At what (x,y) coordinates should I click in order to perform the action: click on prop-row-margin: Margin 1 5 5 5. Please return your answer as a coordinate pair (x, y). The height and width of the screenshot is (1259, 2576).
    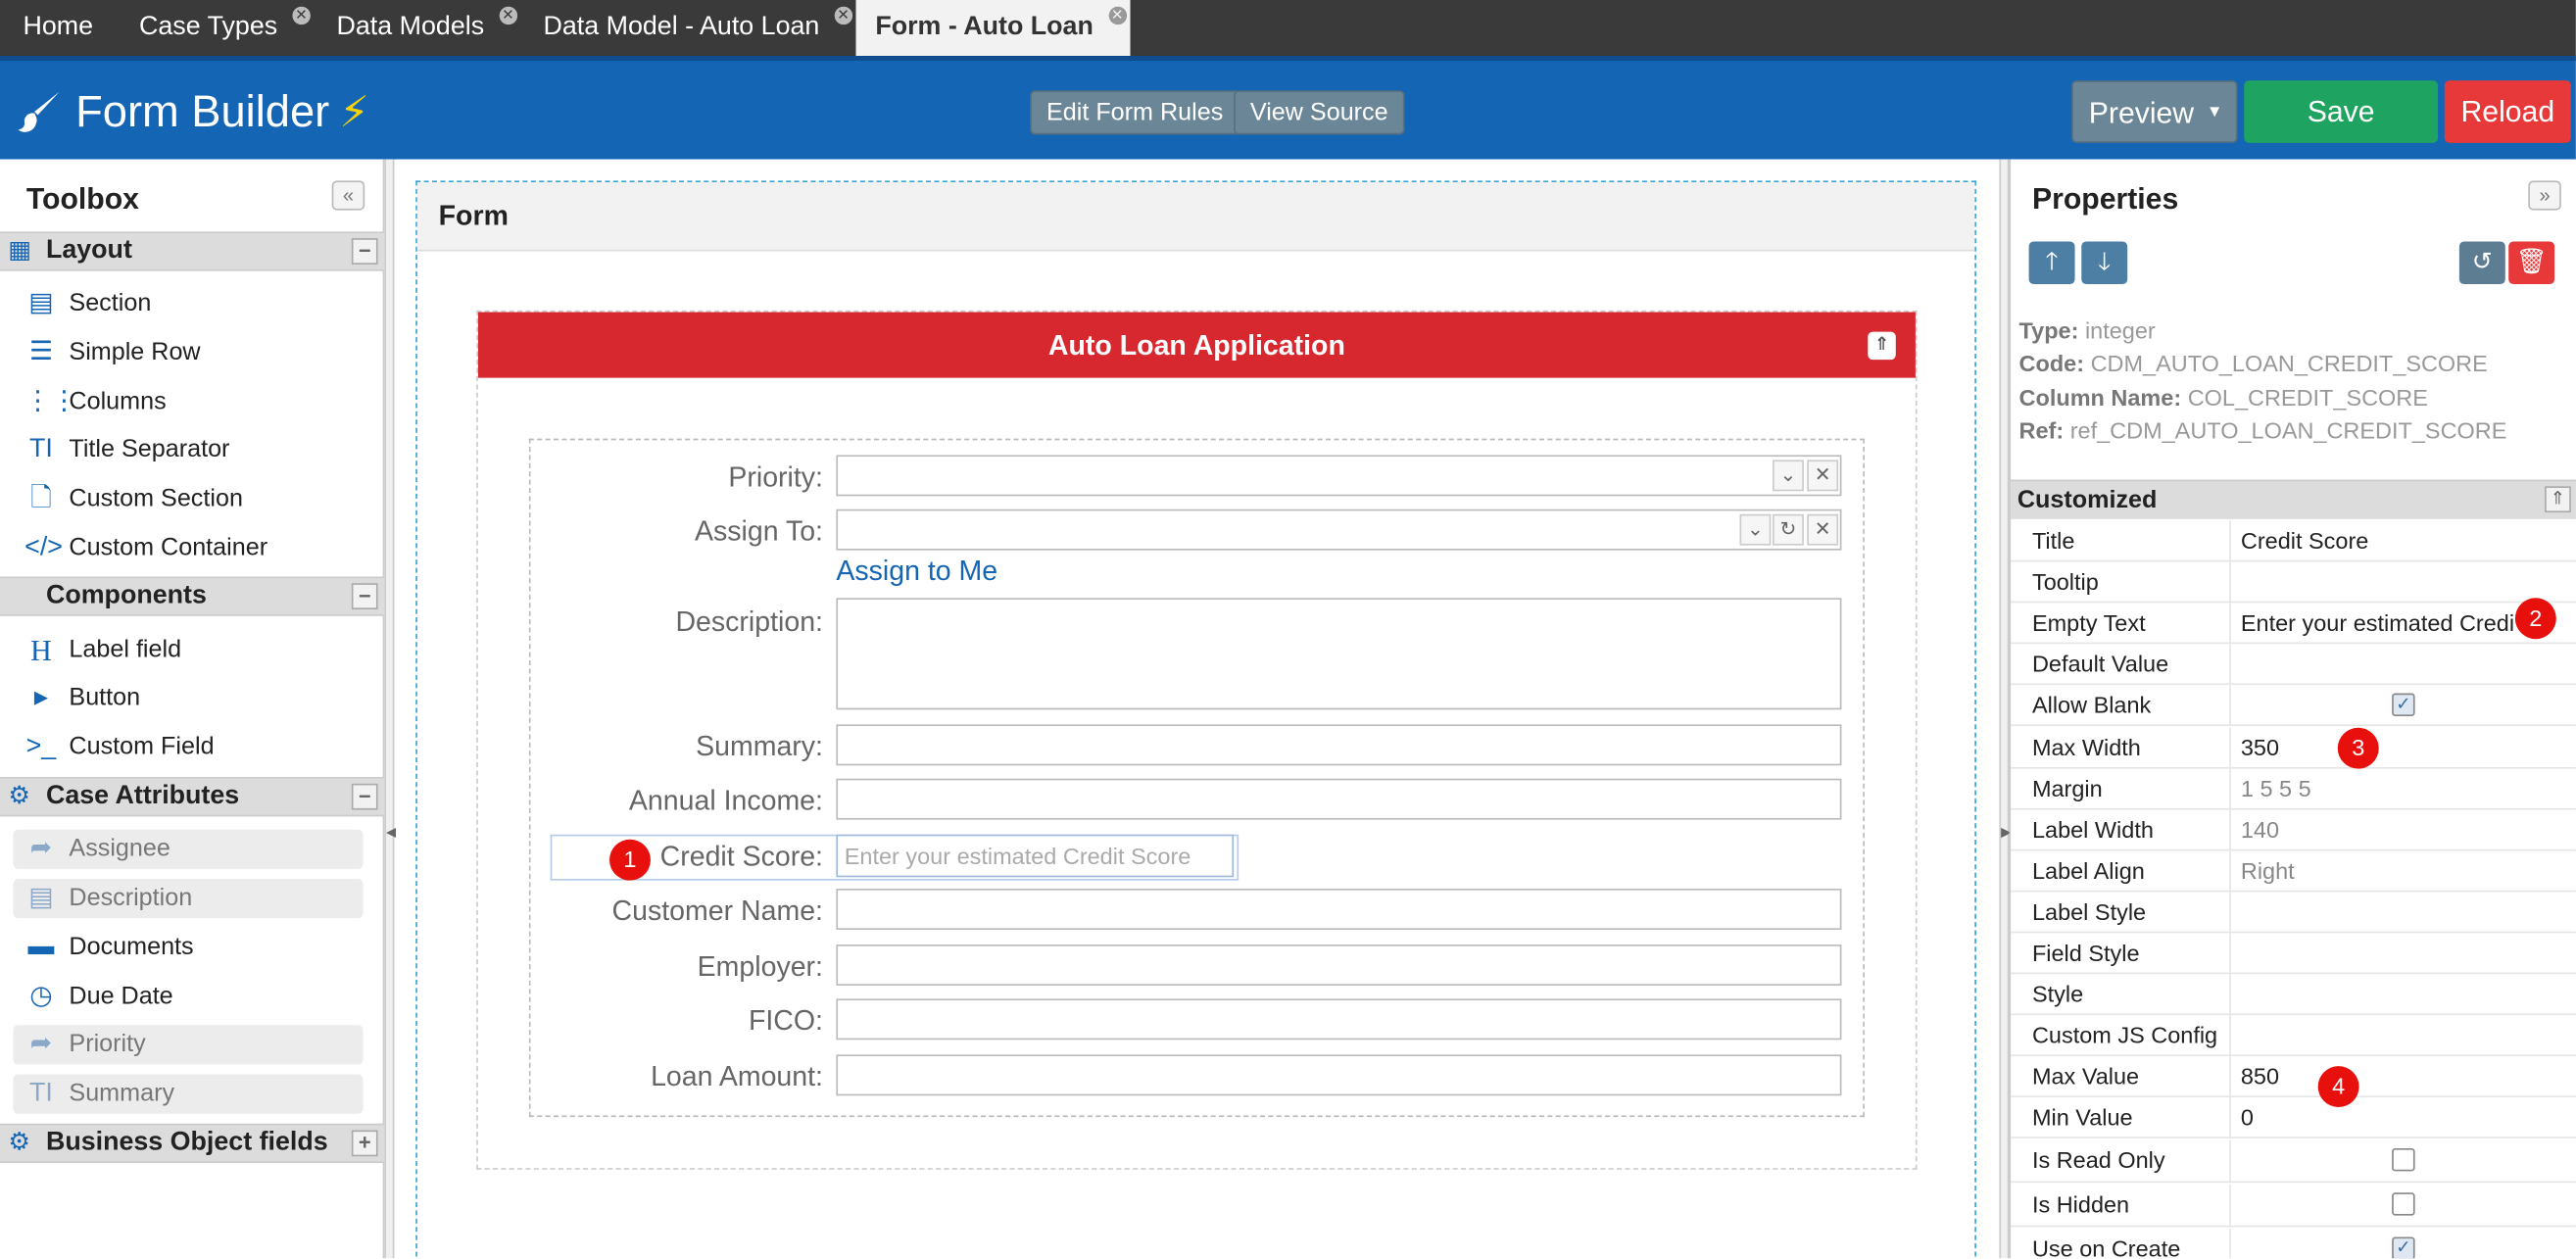
    Looking at the image, I should click on (2293, 789).